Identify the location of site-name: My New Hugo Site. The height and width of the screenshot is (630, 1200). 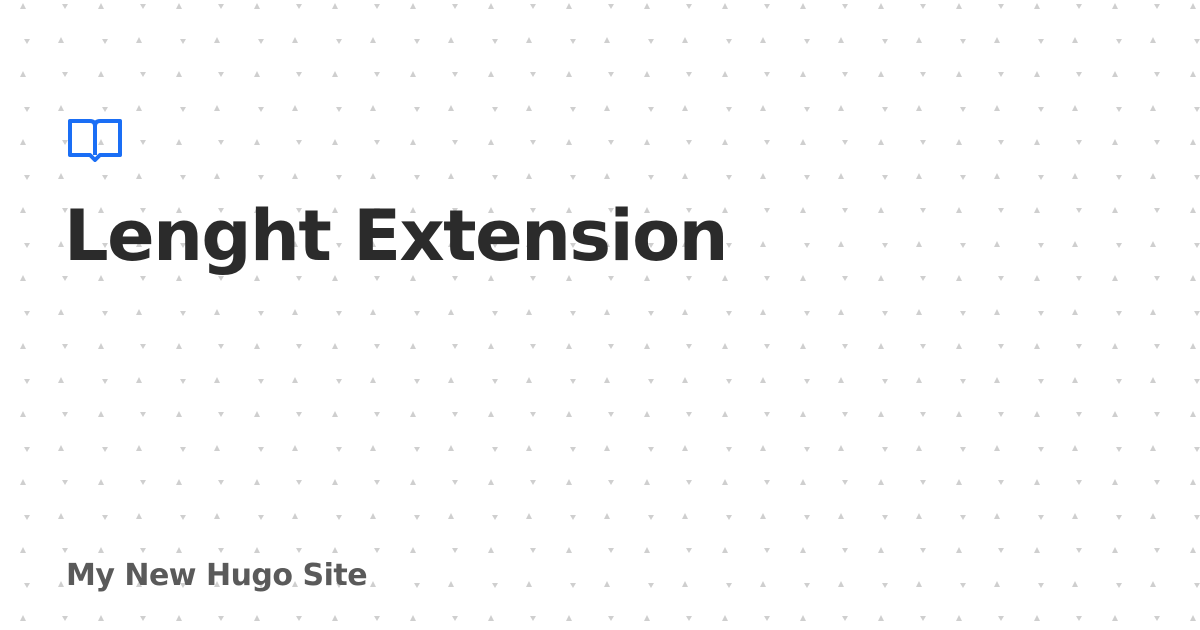
(217, 575).